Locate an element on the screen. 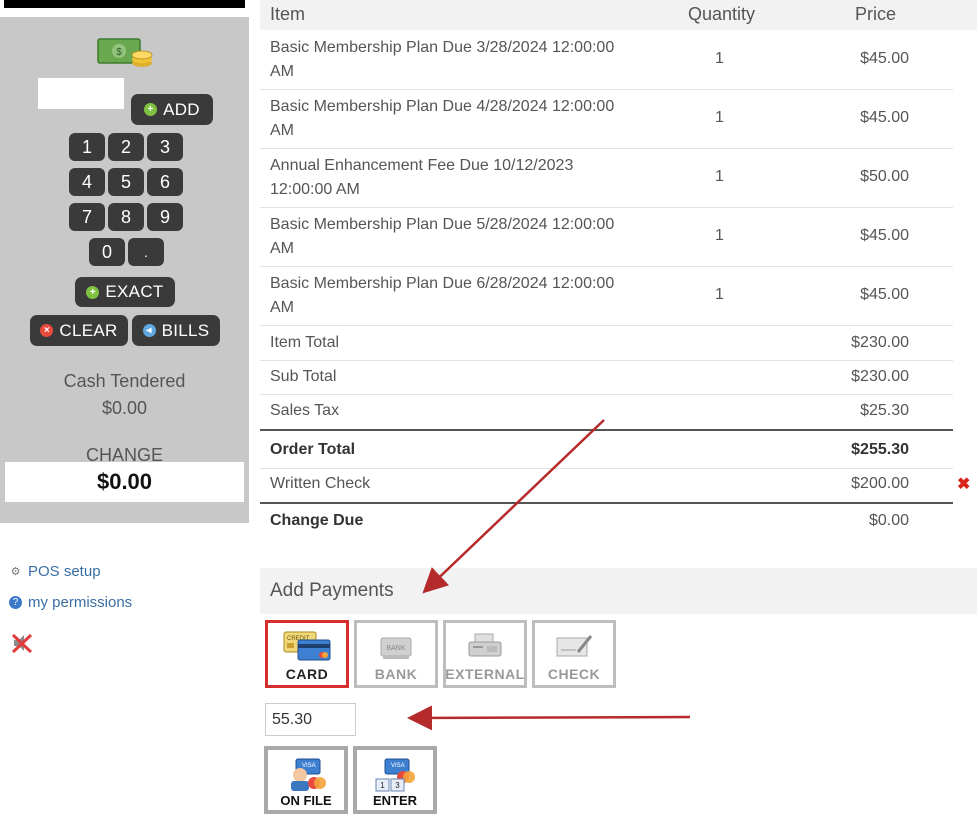 The width and height of the screenshot is (977, 818). gear-icon: ⚙ is located at coordinates (15, 572).